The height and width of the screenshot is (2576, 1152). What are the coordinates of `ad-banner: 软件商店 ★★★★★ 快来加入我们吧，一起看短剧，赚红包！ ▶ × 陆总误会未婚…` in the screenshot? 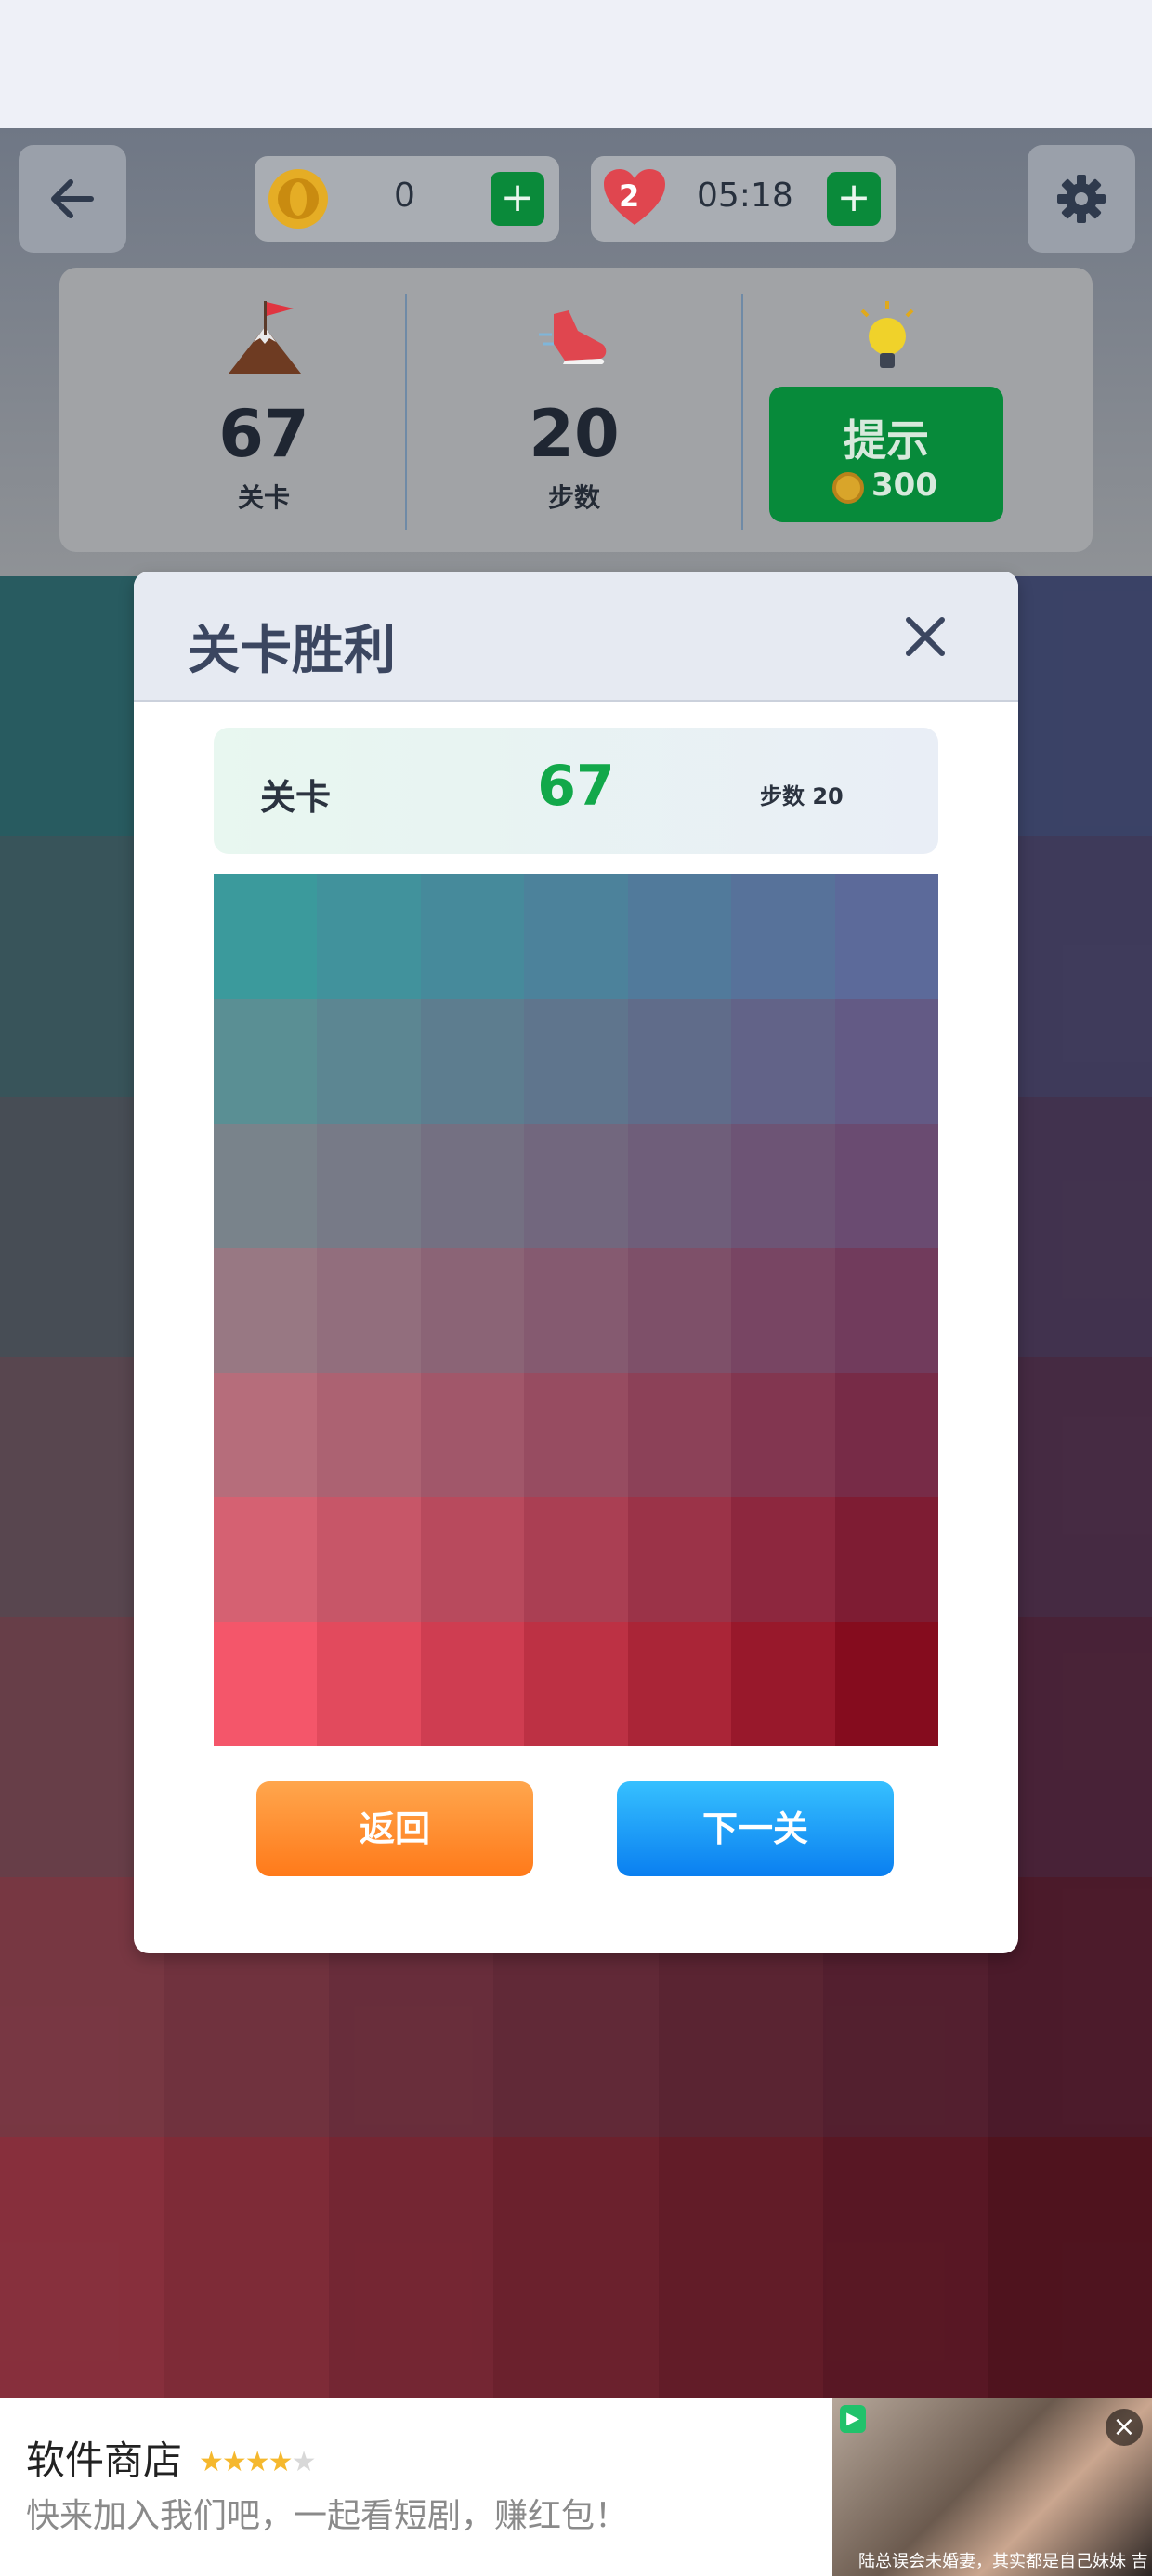 It's located at (576, 2487).